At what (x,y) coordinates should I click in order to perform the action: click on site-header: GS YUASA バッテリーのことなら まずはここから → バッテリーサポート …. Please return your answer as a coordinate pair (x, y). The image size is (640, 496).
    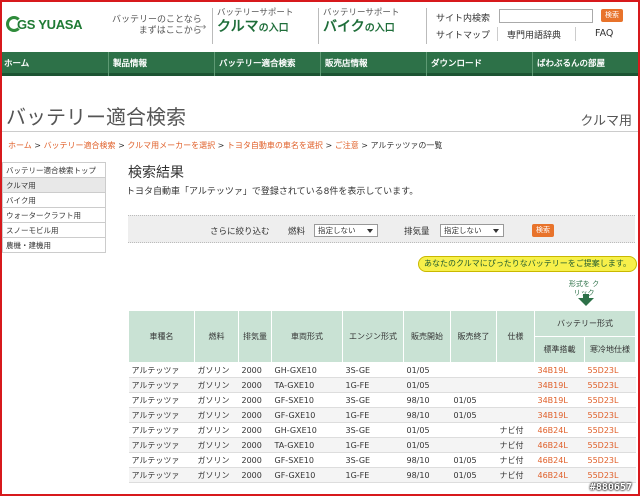
    Looking at the image, I should click on (320, 27).